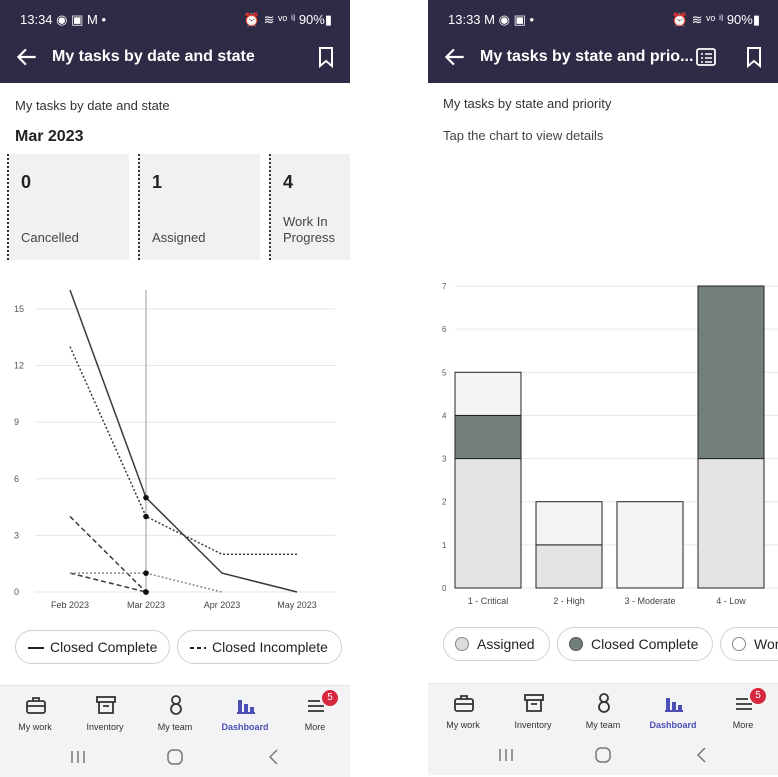 This screenshot has width=778, height=777. I want to click on card-label: Assigned, so click(179, 237).